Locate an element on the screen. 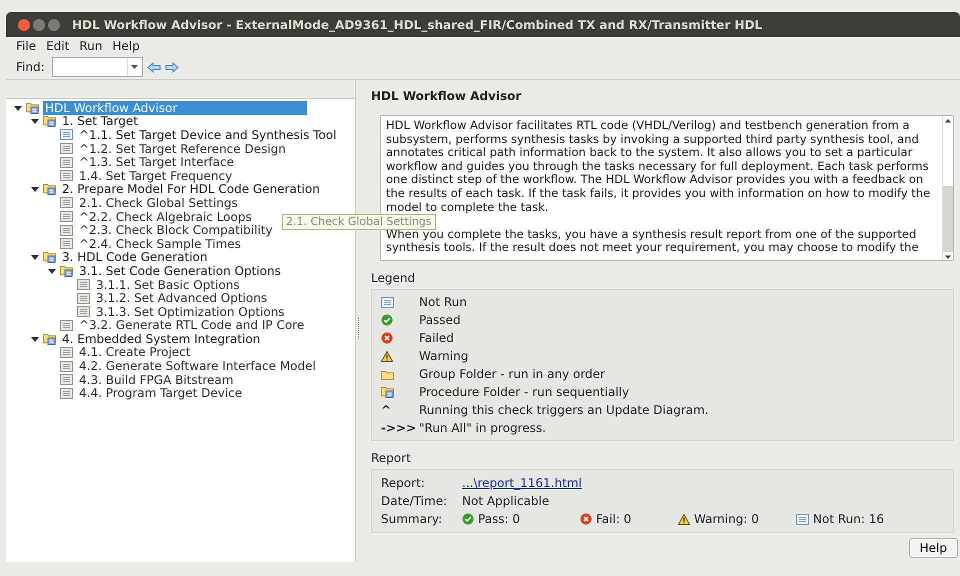 Image resolution: width=960 pixels, height=576 pixels. legend-label: "Run All" in progress. is located at coordinates (482, 428).